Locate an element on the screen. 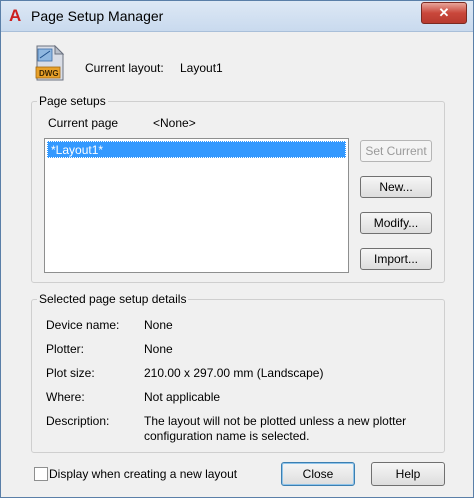 The width and height of the screenshot is (474, 498). where-value: Not applicable is located at coordinates (182, 397).